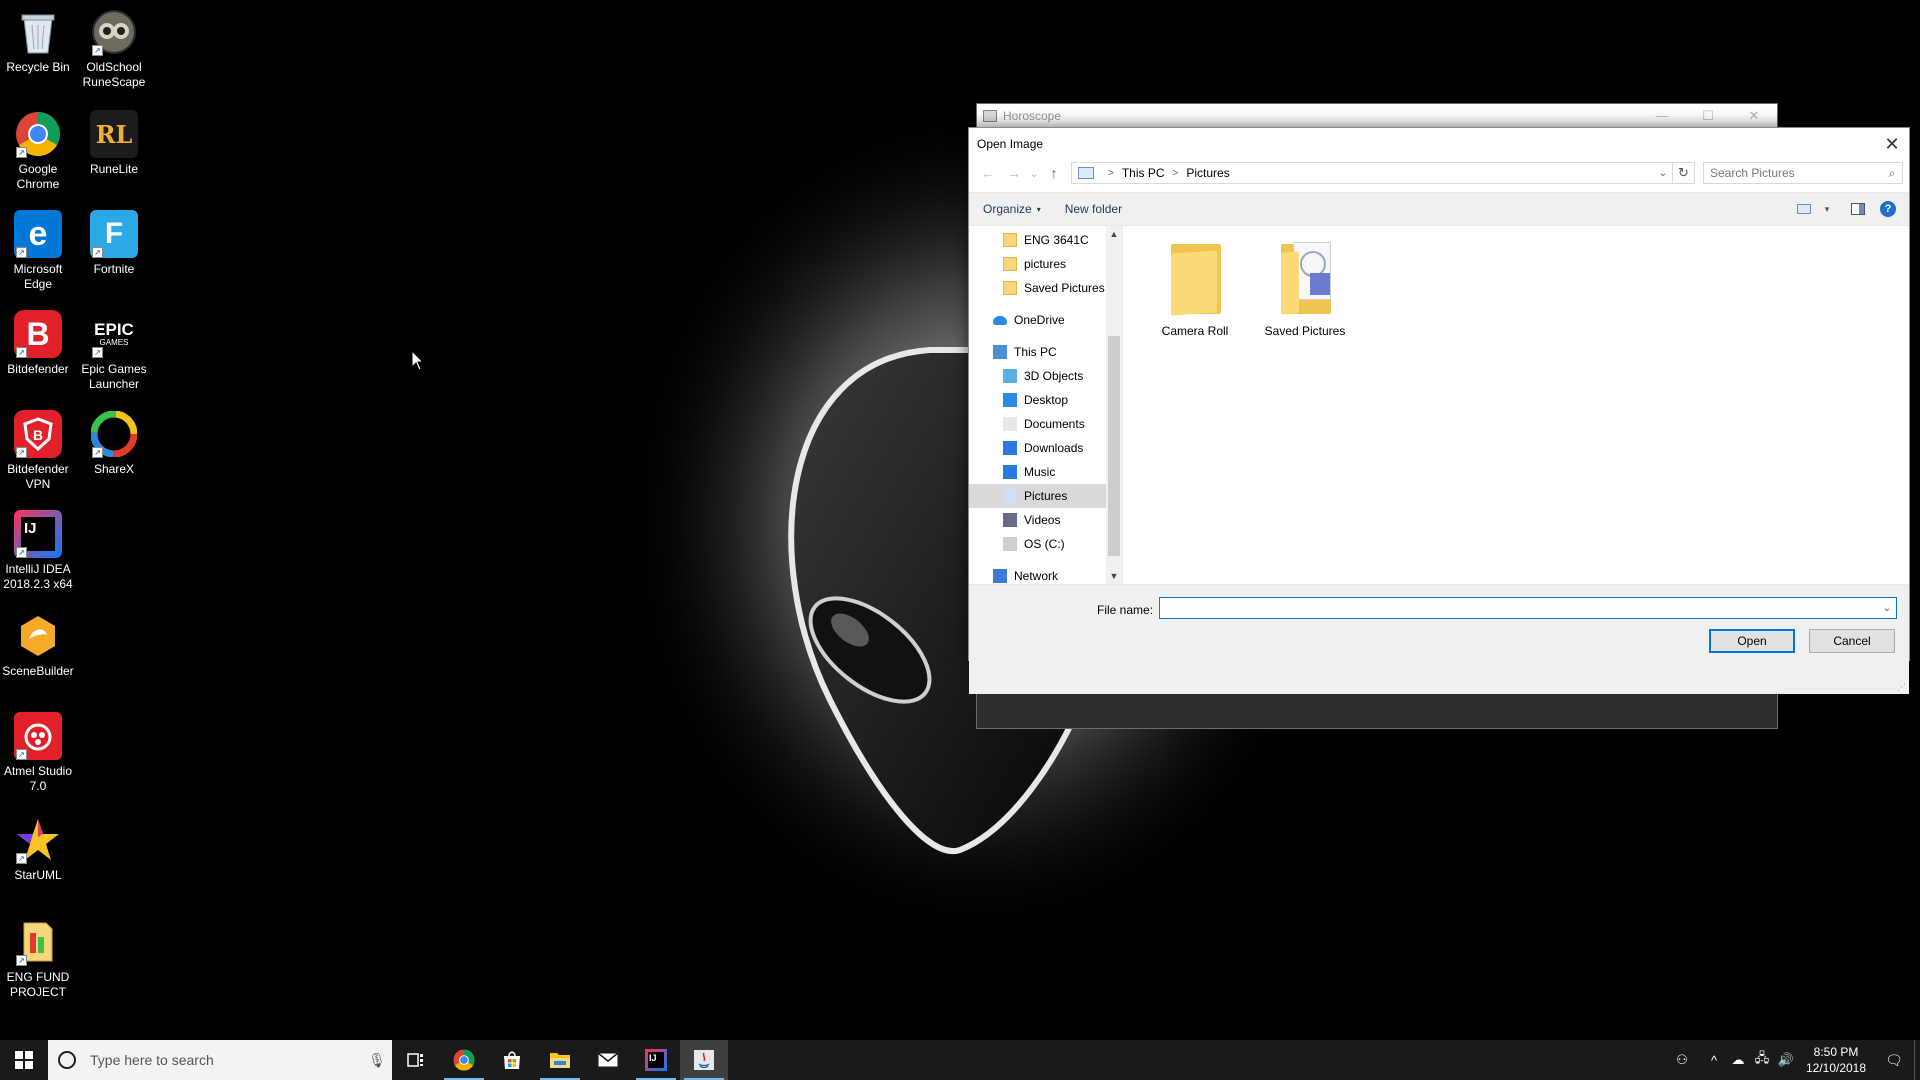 The width and height of the screenshot is (1920, 1080). What do you see at coordinates (704, 1060) in the screenshot?
I see `taskbar-java` at bounding box center [704, 1060].